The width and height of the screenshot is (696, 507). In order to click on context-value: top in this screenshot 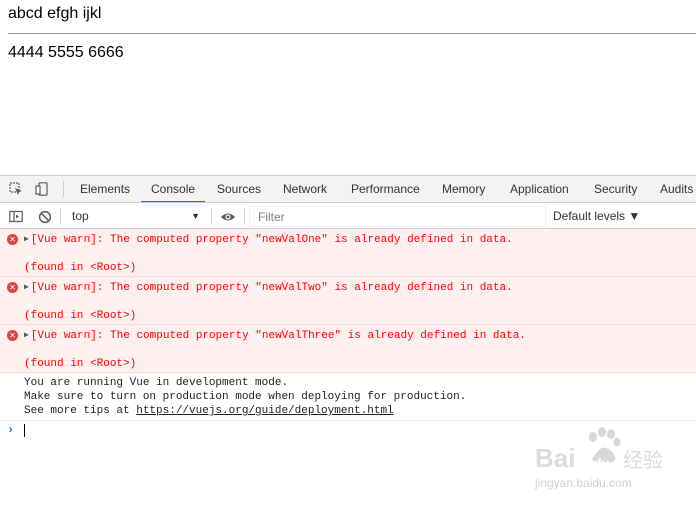, I will do `click(80, 216)`.